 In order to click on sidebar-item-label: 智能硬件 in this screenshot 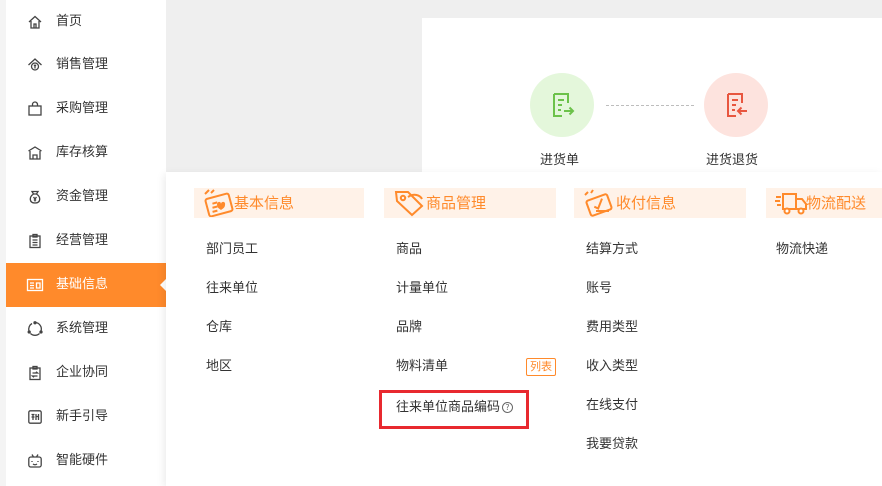, I will do `click(82, 460)`.